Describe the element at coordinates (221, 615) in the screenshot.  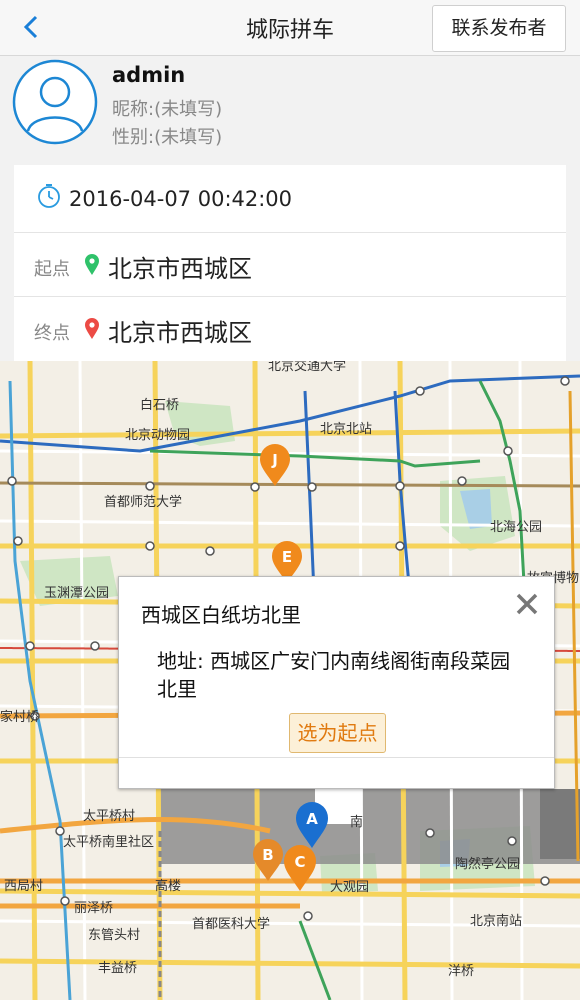
I see `popup-title: 西城区白纸坊北里` at that location.